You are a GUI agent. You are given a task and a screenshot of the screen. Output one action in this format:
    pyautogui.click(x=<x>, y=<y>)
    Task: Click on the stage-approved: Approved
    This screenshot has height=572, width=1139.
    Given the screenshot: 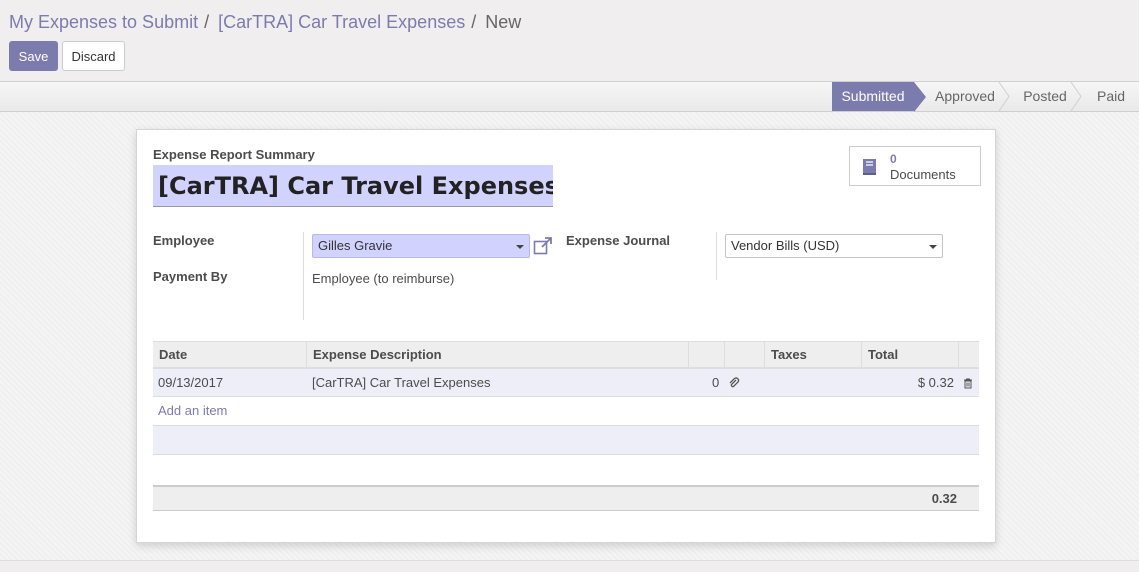 What is the action you would take?
    pyautogui.click(x=968, y=96)
    